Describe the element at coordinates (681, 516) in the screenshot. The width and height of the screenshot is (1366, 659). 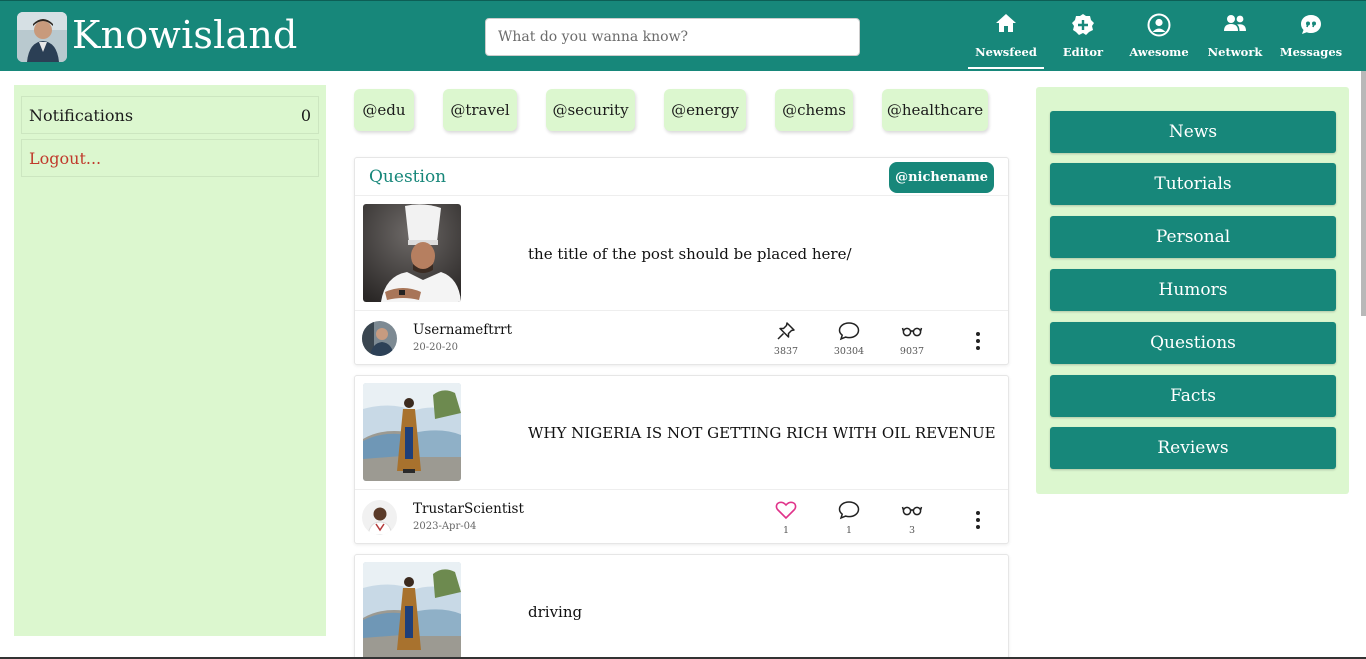
I see `post-footer: TrustarScientist 2023-Apr-04 1 1 3` at that location.